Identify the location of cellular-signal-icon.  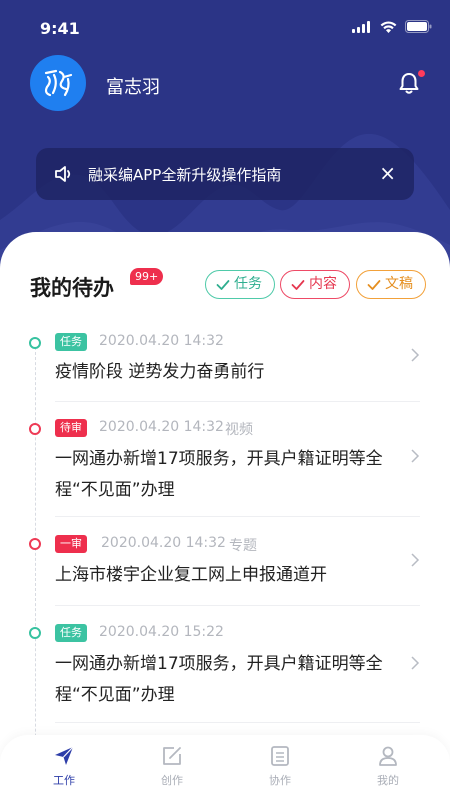
(361, 26).